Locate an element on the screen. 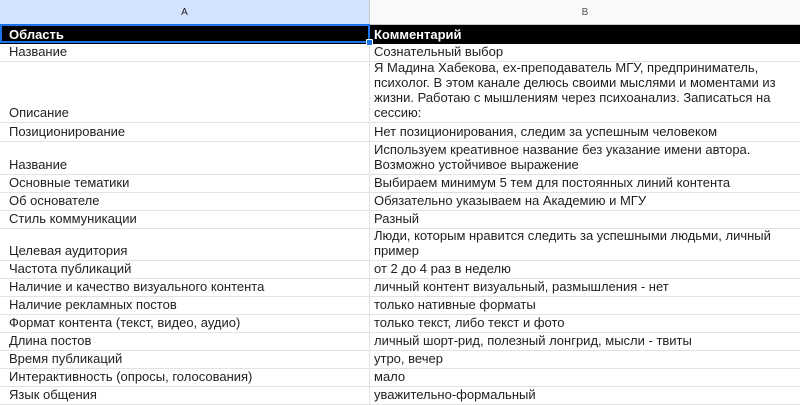 This screenshot has width=800, height=405. column-header-b: B is located at coordinates (585, 12).